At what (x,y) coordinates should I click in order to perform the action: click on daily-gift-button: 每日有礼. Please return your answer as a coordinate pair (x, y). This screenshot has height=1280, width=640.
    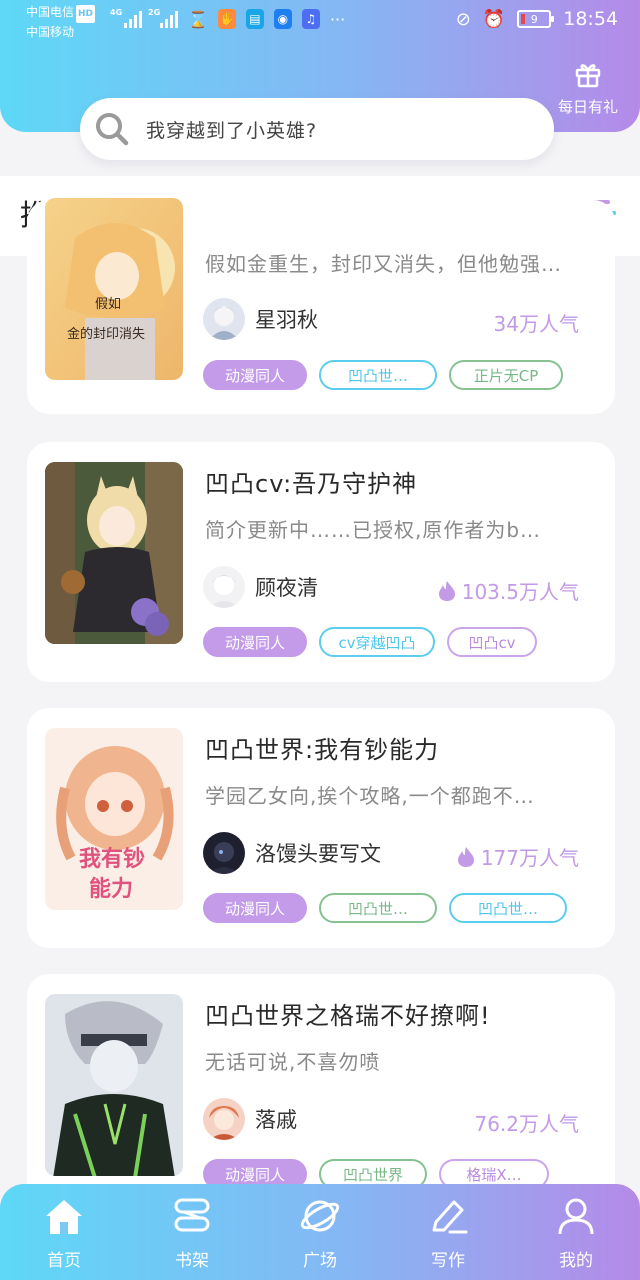
    Looking at the image, I should click on (588, 88).